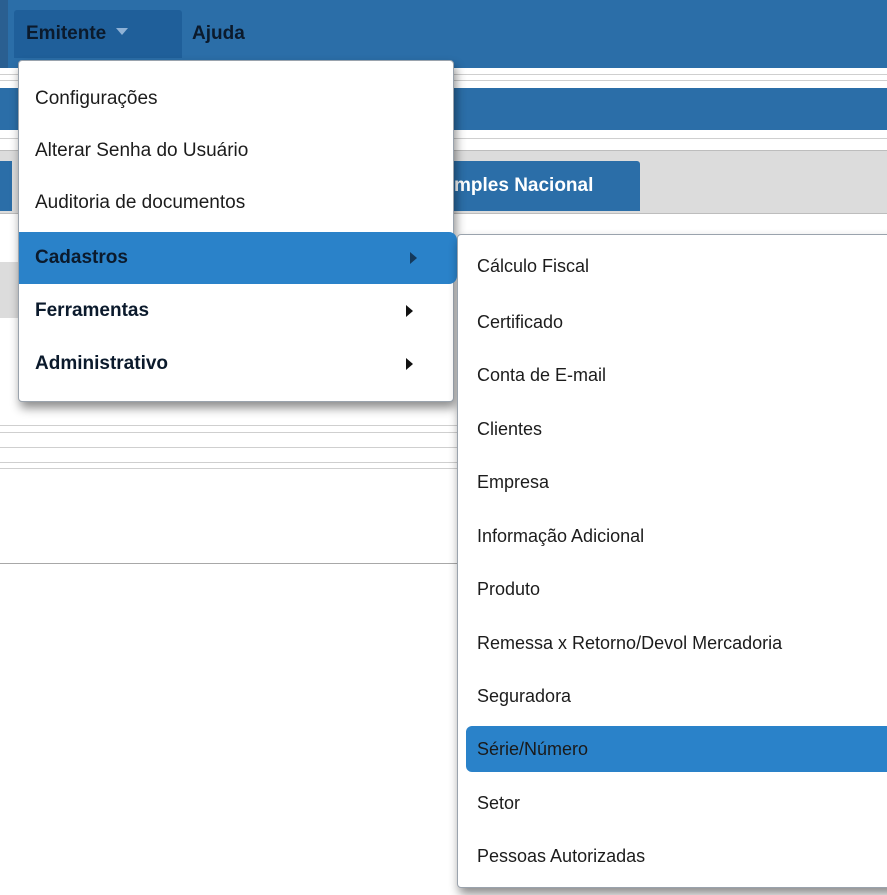 This screenshot has width=887, height=895. I want to click on top-menubar: Emitente Ajuda, so click(443, 34).